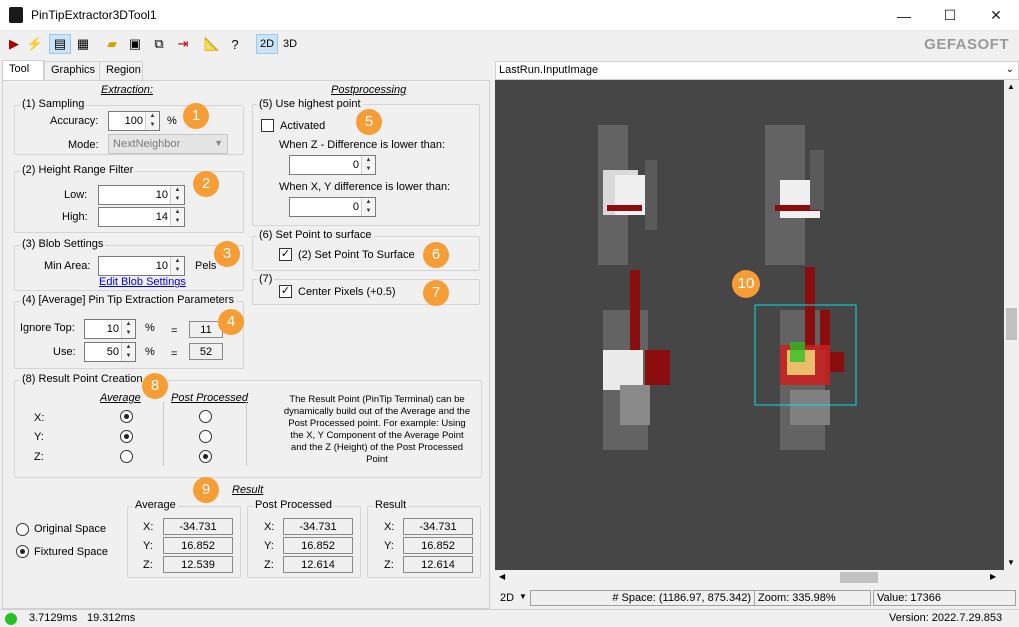 This screenshot has width=1019, height=627. What do you see at coordinates (285, 291) in the screenshot?
I see `center-checkbox: ✓` at bounding box center [285, 291].